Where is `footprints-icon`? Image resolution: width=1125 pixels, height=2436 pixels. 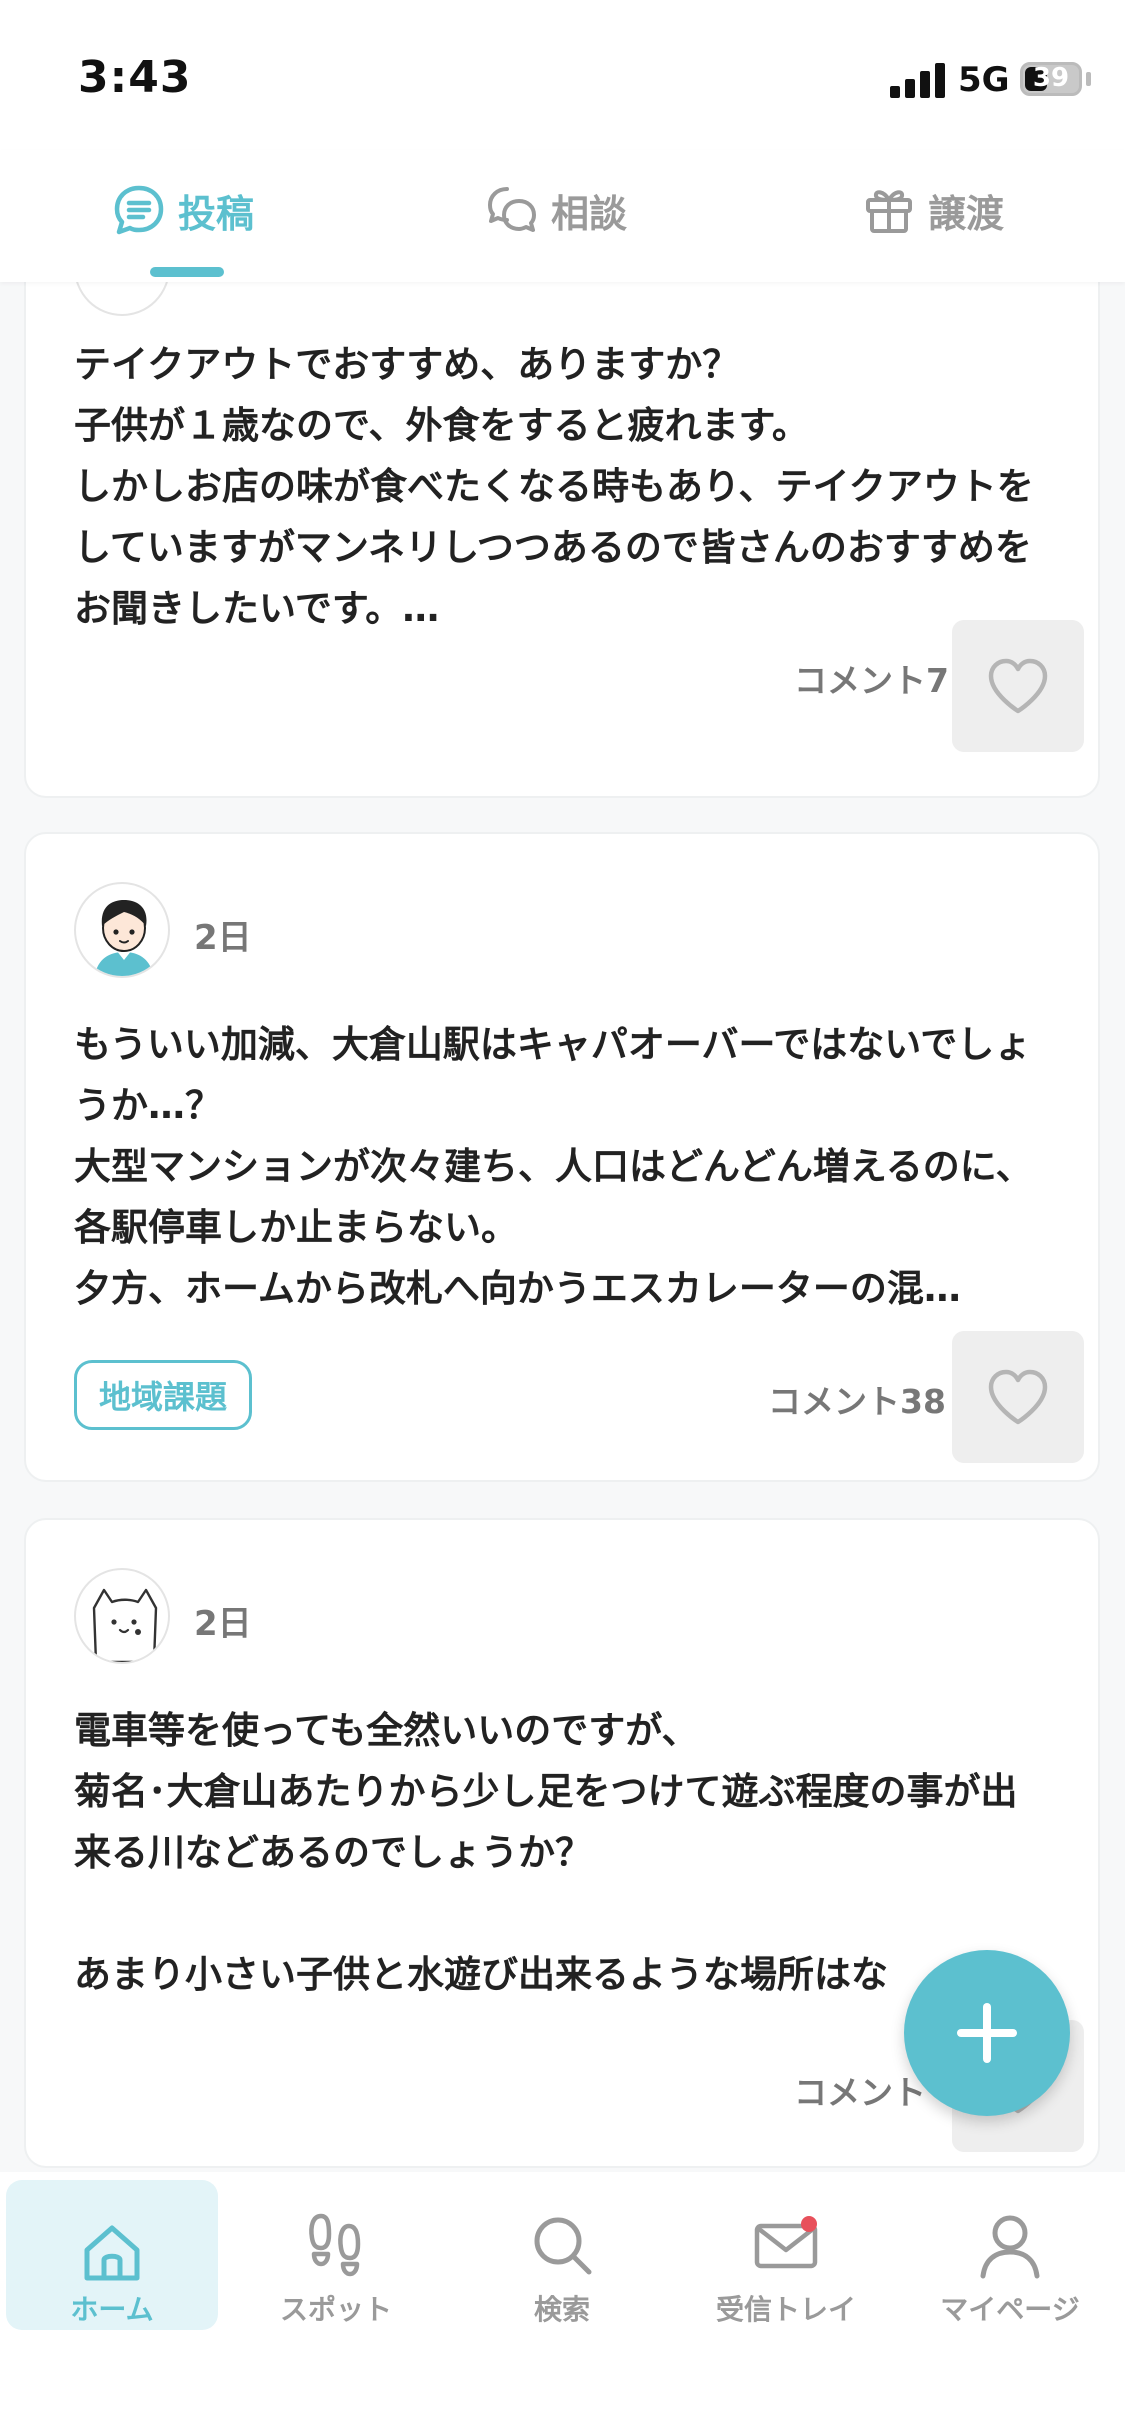
footprints-icon is located at coordinates (335, 2245).